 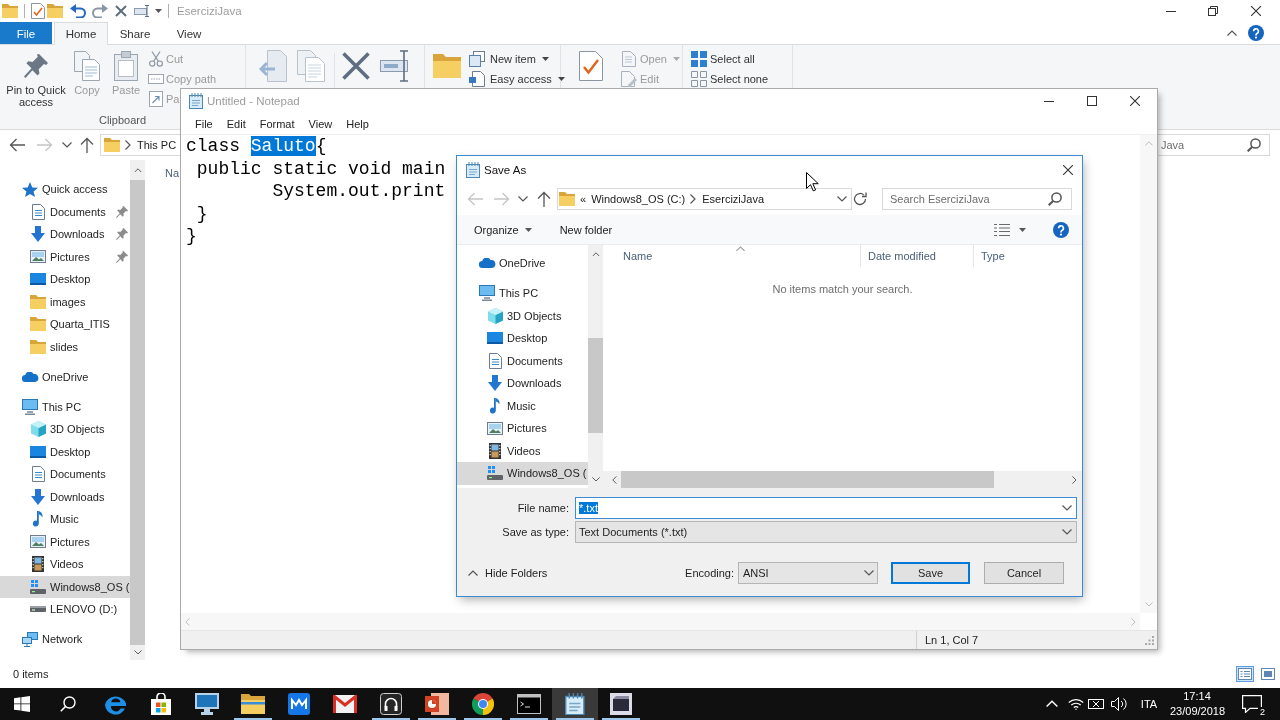 I want to click on windows-logo-icon, so click(x=22, y=704).